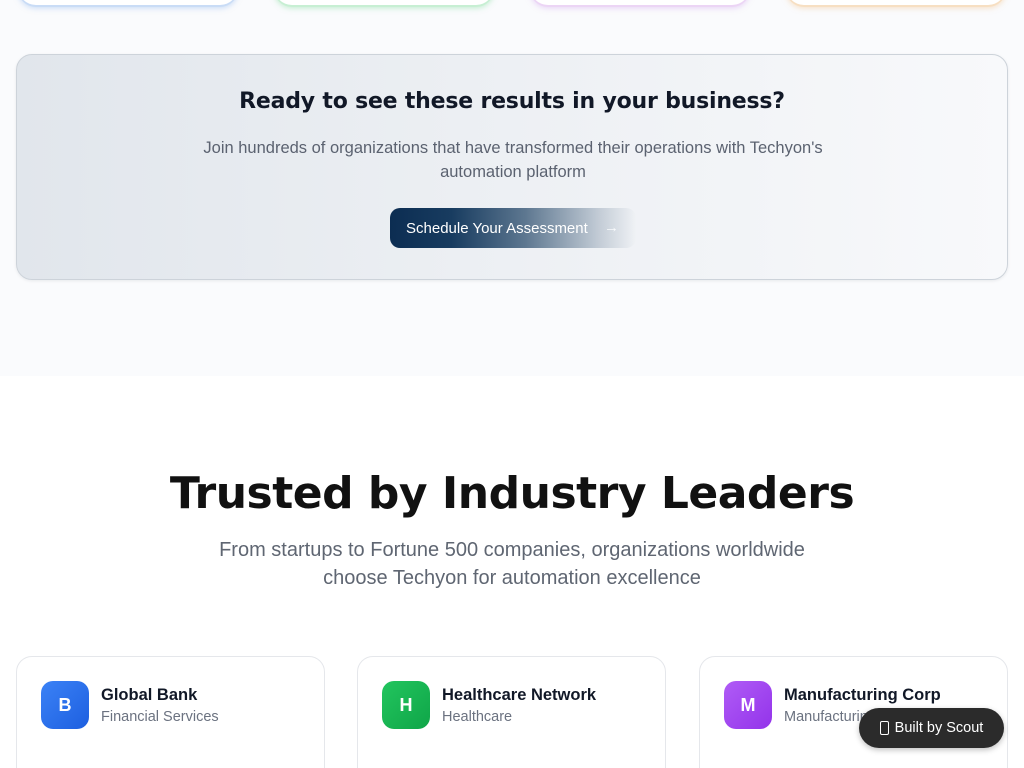  What do you see at coordinates (160, 717) in the screenshot?
I see `company-industry: Financial Services` at bounding box center [160, 717].